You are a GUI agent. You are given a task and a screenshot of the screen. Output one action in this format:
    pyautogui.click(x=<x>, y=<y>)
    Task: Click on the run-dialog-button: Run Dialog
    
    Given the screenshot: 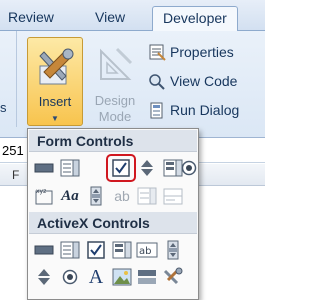 What is the action you would take?
    pyautogui.click(x=193, y=110)
    